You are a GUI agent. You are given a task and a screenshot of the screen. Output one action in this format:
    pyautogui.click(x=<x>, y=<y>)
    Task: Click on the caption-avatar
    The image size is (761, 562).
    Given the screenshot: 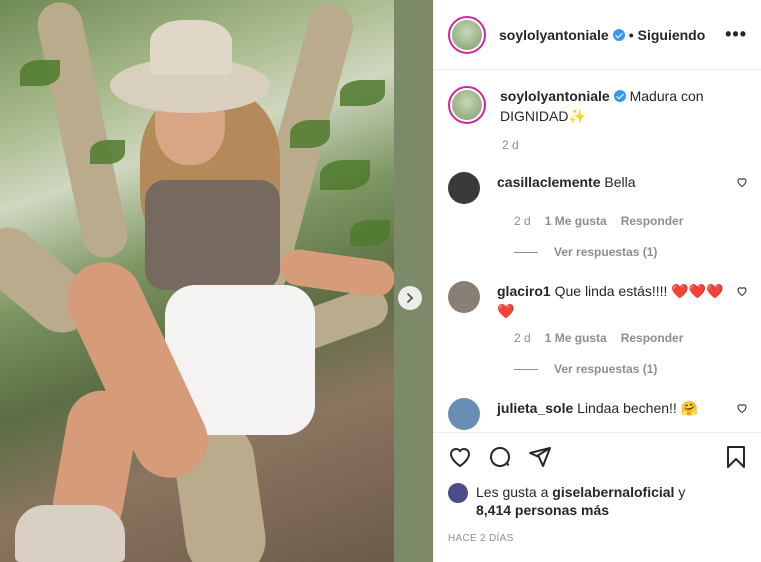 What is the action you would take?
    pyautogui.click(x=467, y=105)
    